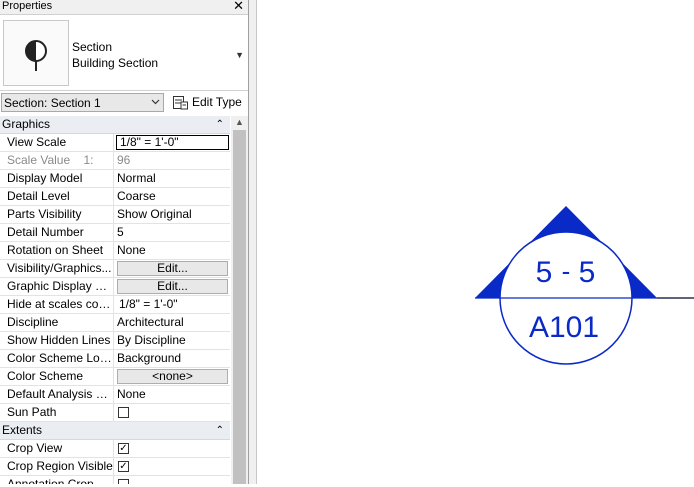  What do you see at coordinates (57, 448) in the screenshot?
I see `property-name: Crop View` at bounding box center [57, 448].